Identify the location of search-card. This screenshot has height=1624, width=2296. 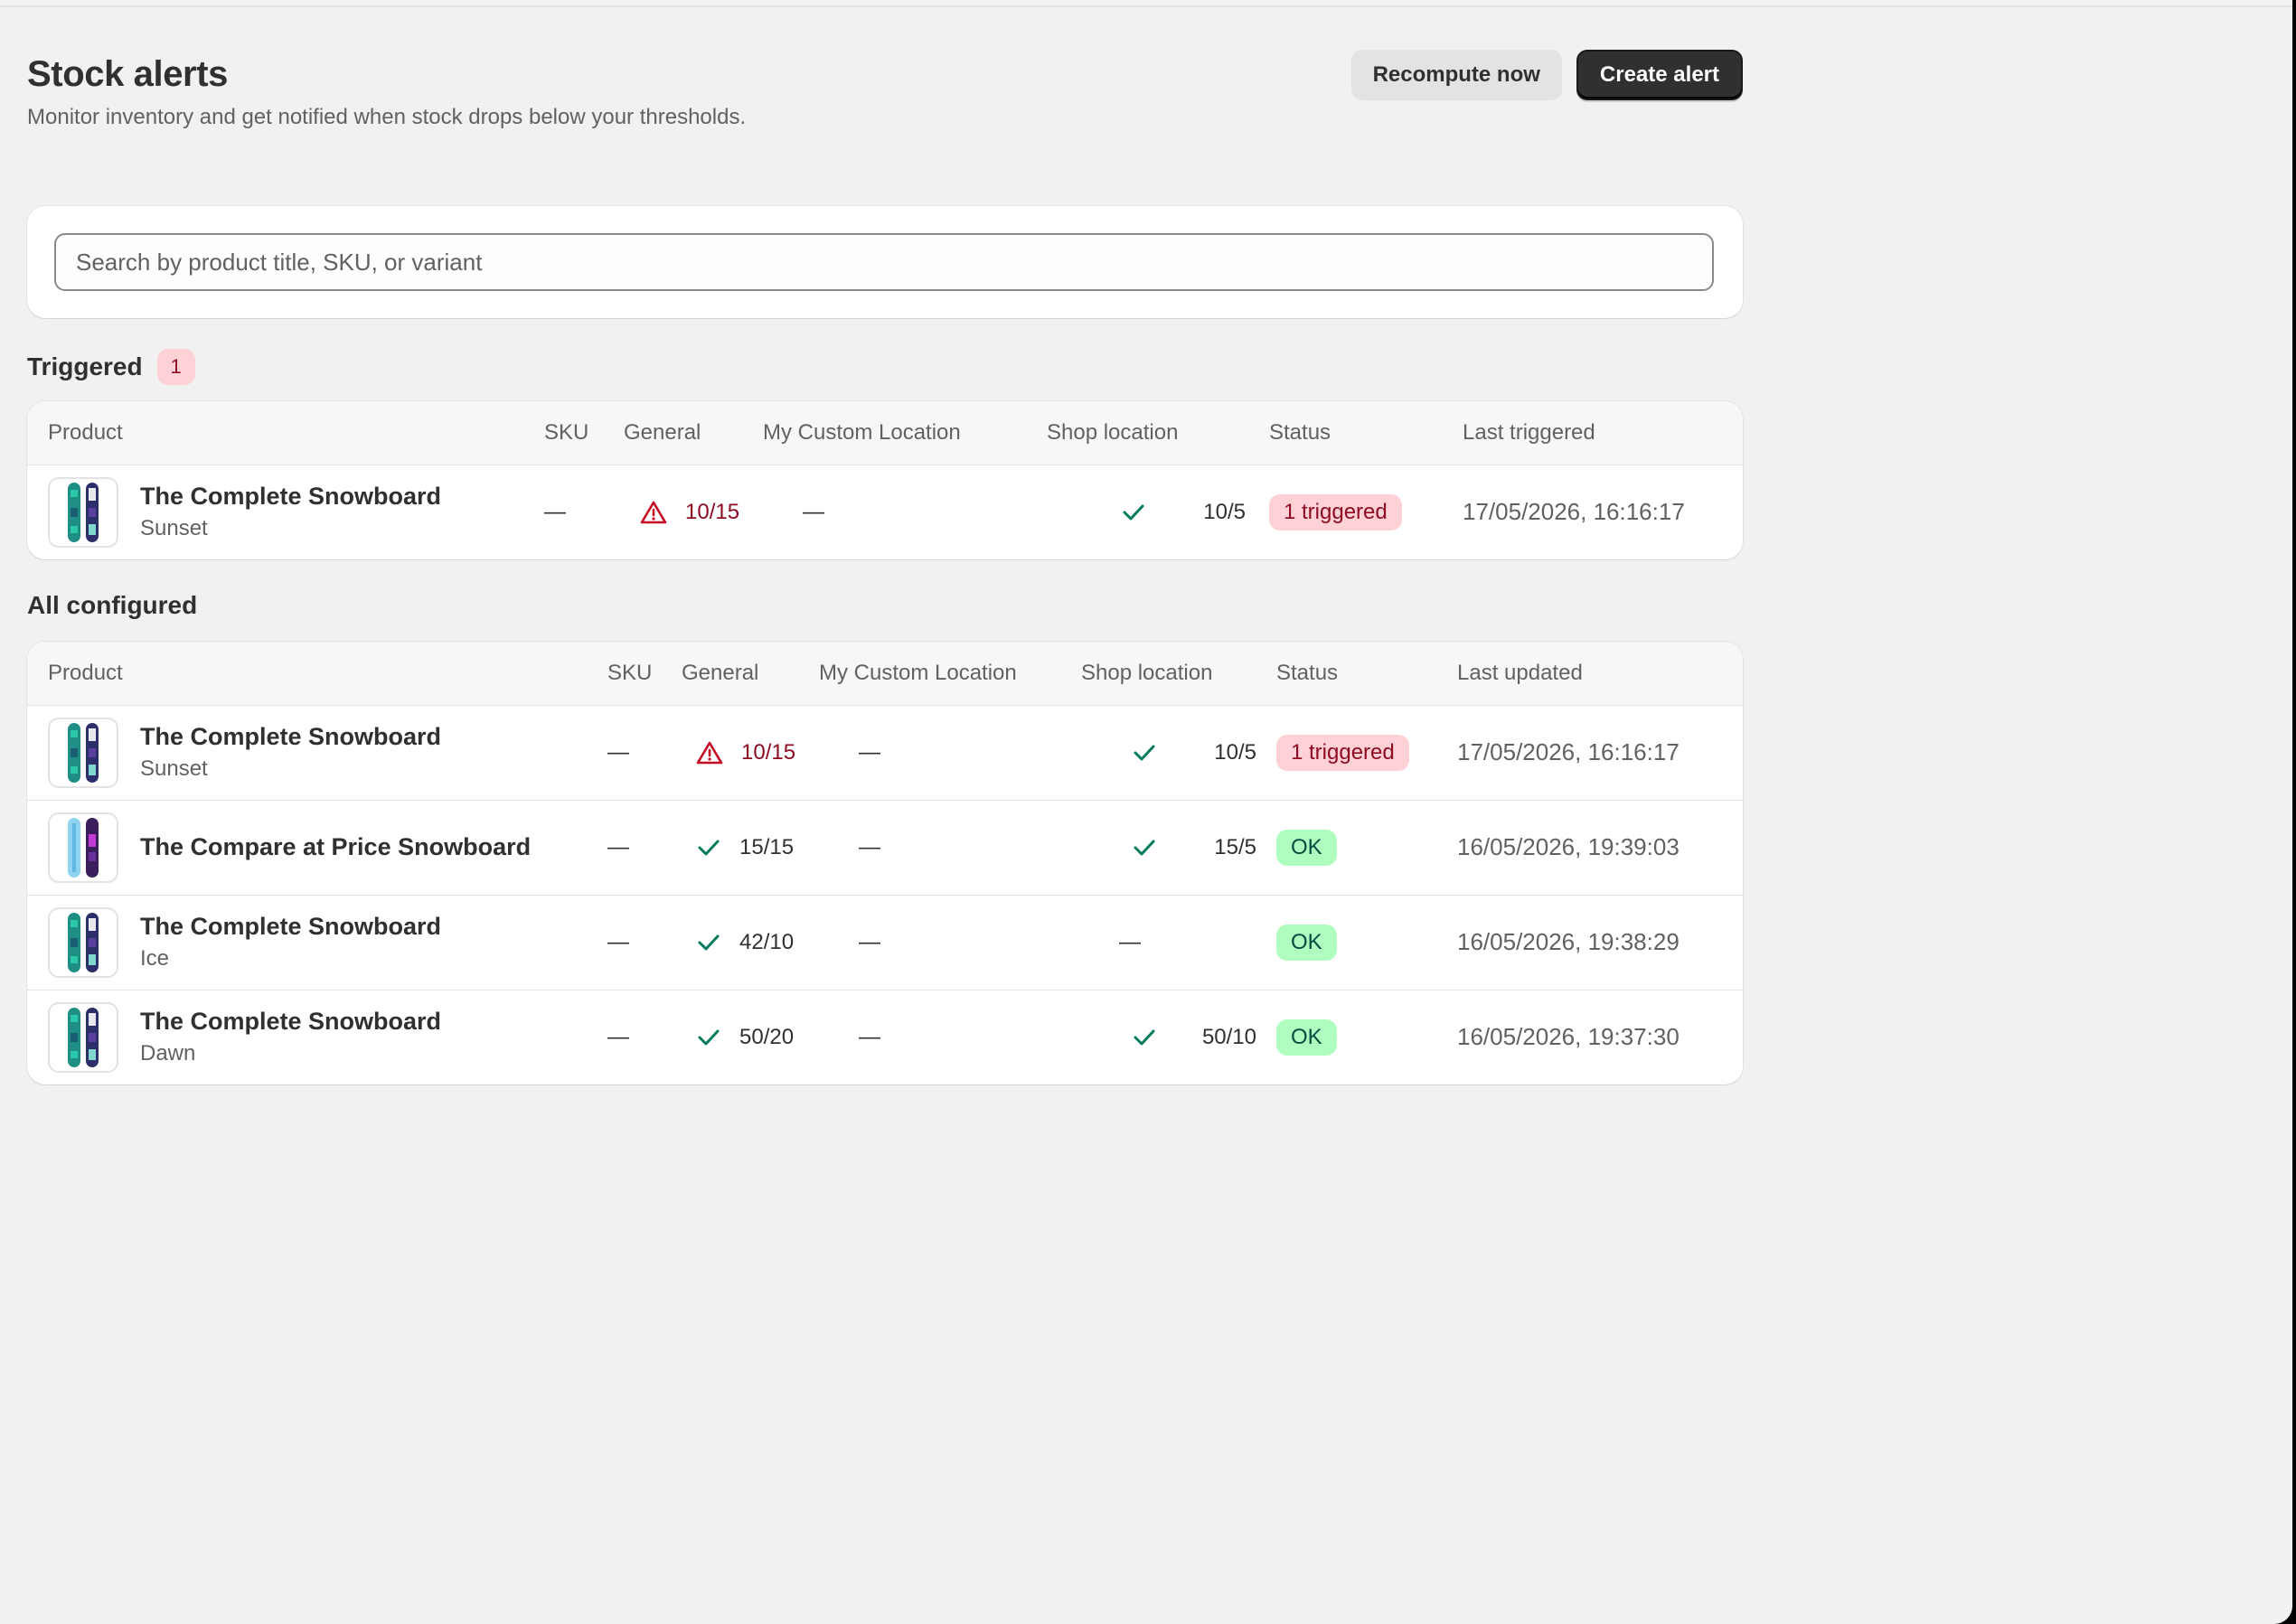
(885, 262).